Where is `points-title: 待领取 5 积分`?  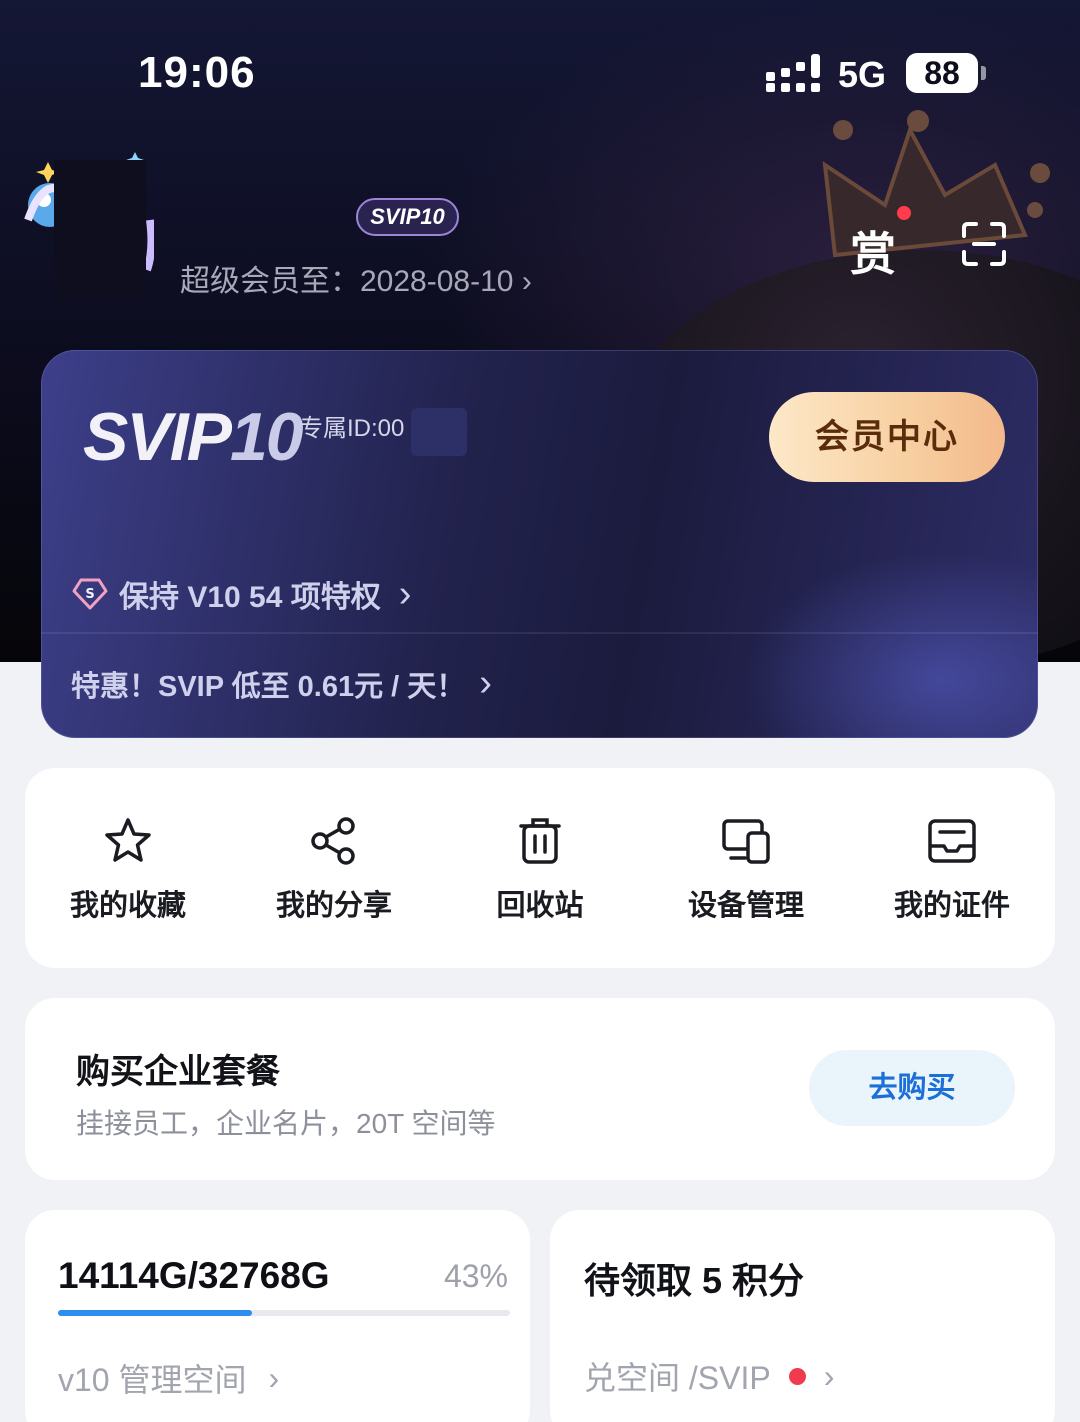
points-title: 待领取 5 积分 is located at coordinates (694, 1280).